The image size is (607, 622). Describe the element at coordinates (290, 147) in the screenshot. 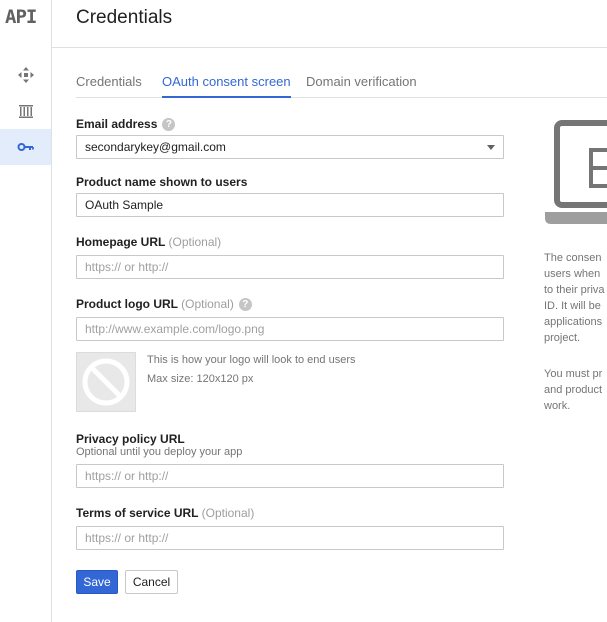

I see `email-select: secondarykey@gmail.com` at that location.